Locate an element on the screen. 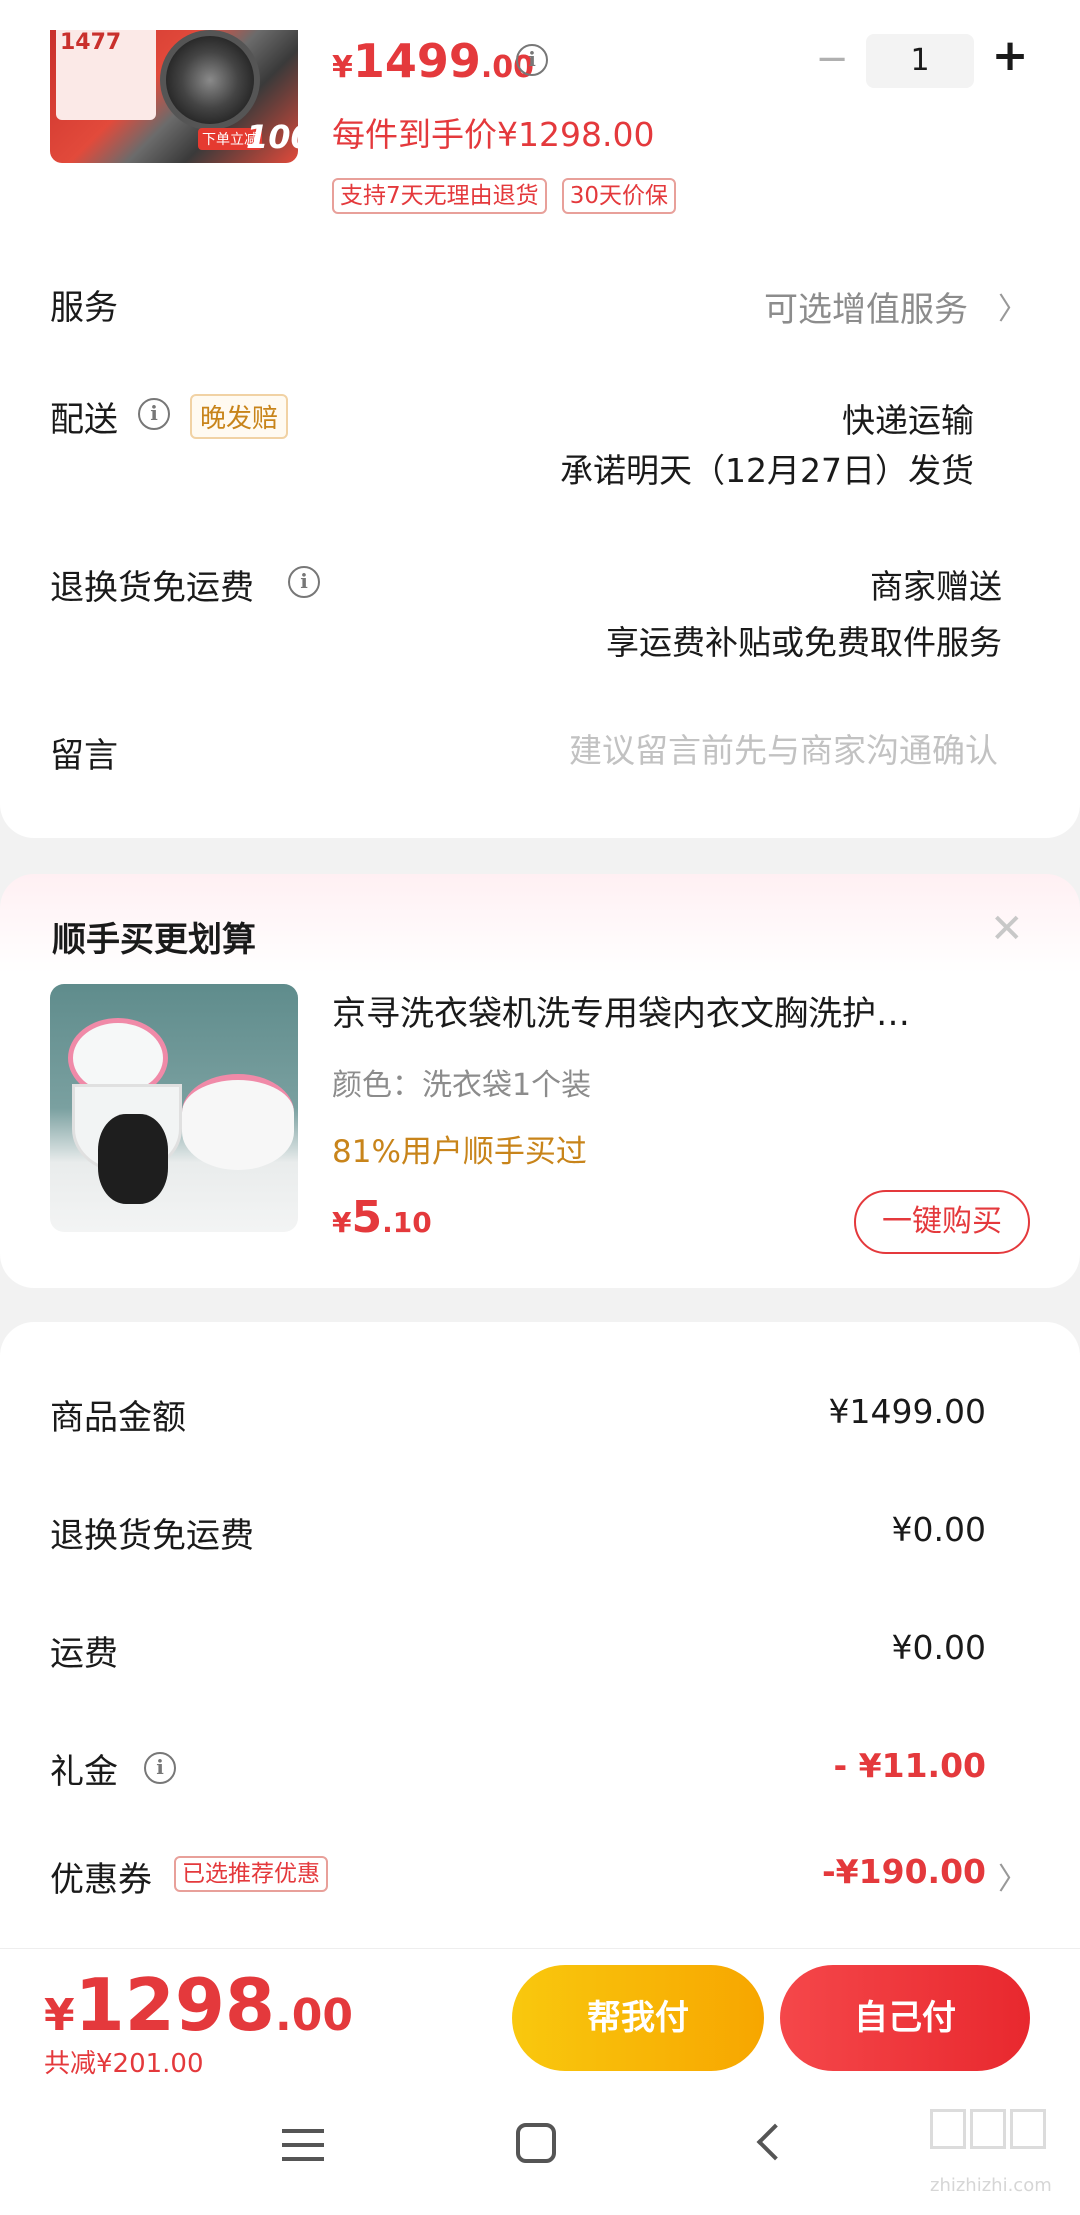  thumb-badge-text: 1477 is located at coordinates (91, 42).